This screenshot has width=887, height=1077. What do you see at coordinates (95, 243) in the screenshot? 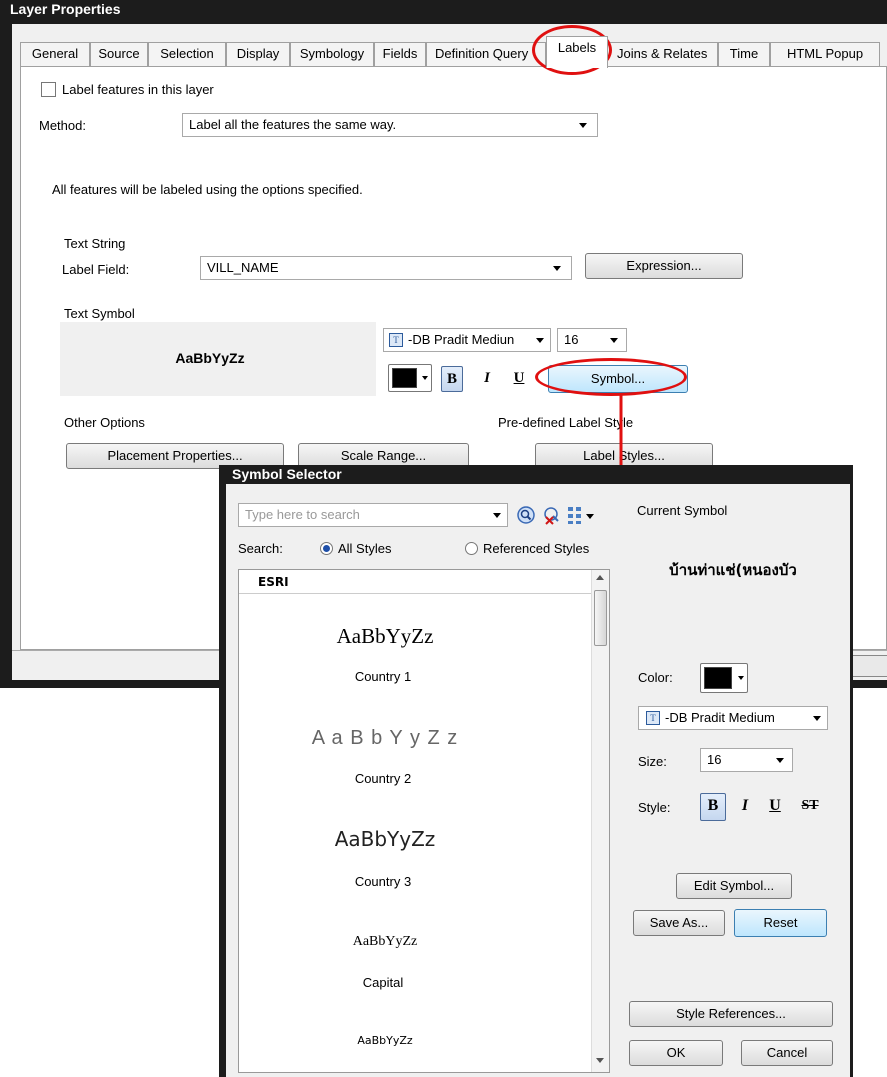
I see `text-string-heading: Text String` at bounding box center [95, 243].